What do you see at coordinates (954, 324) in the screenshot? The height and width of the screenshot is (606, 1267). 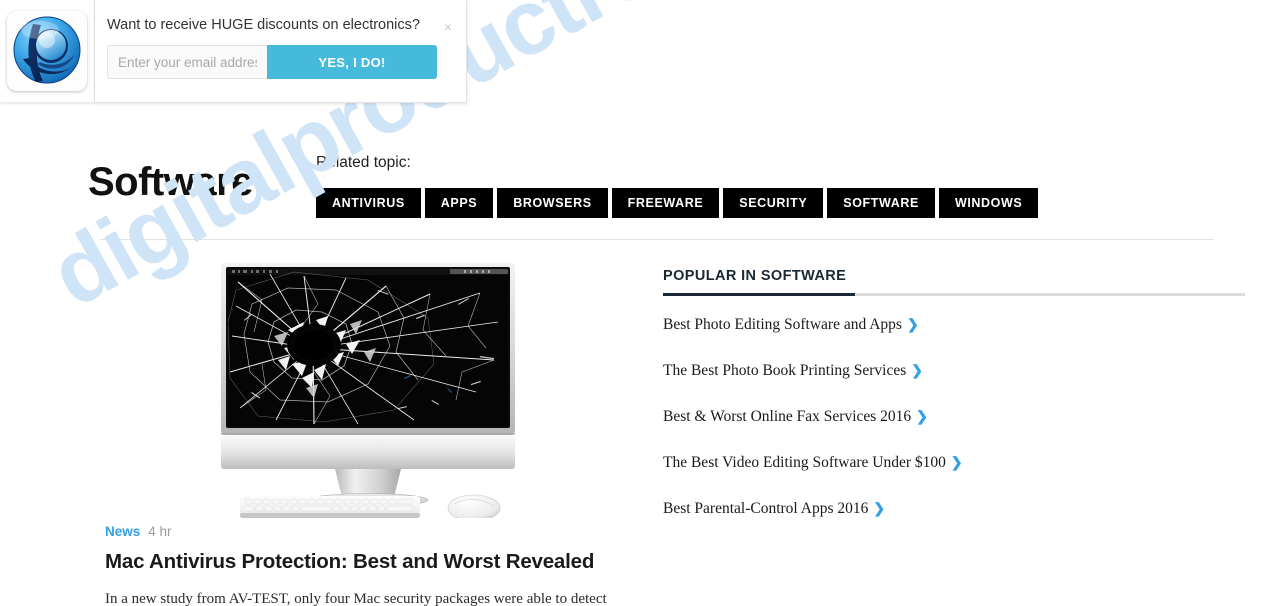 I see `list-item: Best Photo Editing Software and Apps ❯` at bounding box center [954, 324].